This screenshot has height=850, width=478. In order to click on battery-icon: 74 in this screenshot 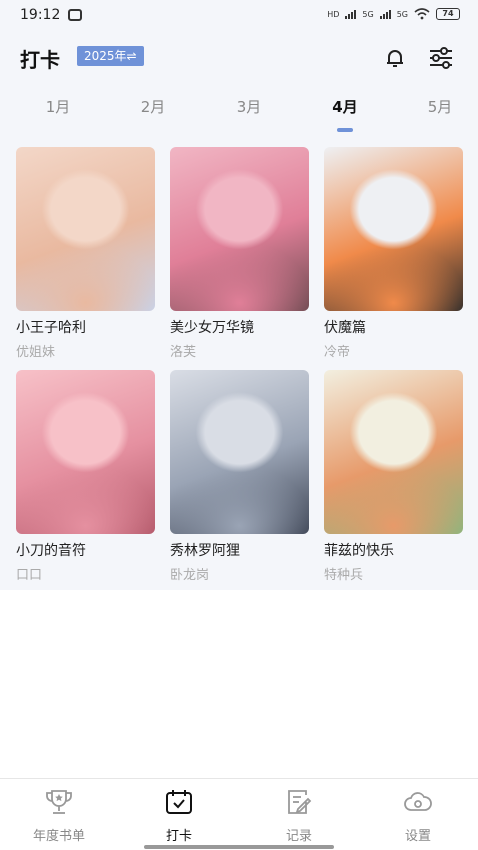, I will do `click(448, 14)`.